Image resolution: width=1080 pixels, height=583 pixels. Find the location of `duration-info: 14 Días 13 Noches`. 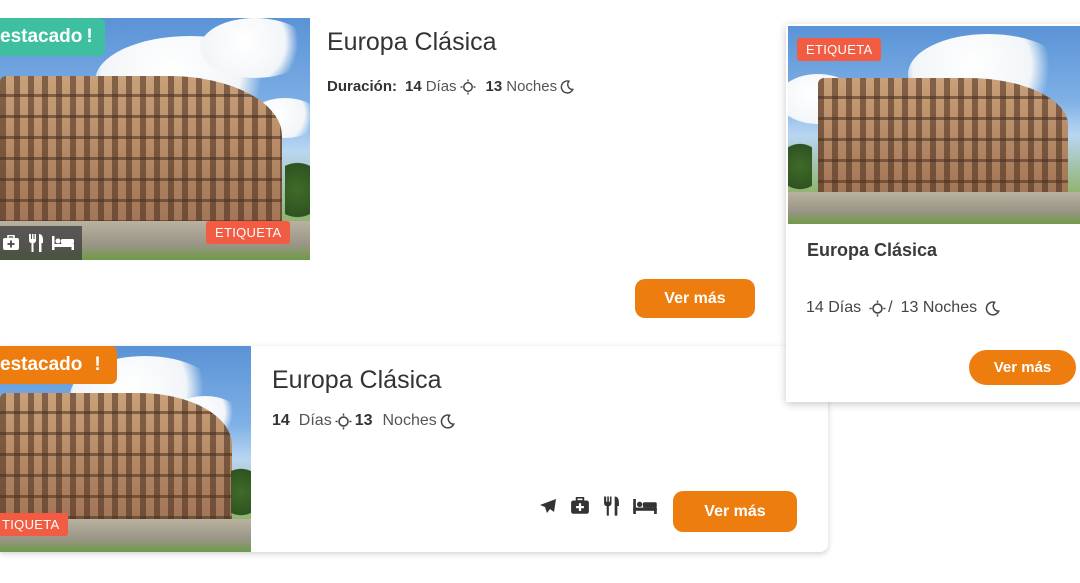

duration-info: 14 Días 13 Noches is located at coordinates (363, 421).